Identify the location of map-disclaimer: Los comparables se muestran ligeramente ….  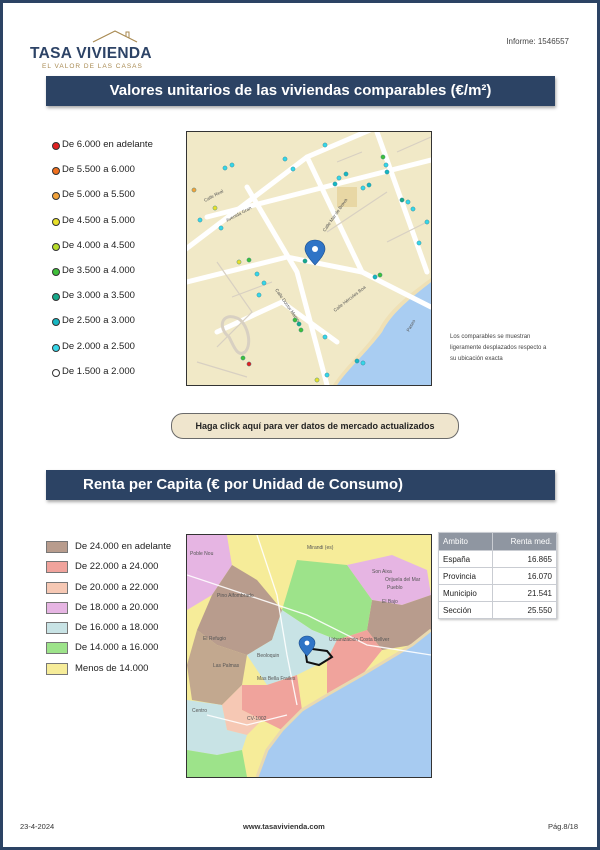
(498, 348).